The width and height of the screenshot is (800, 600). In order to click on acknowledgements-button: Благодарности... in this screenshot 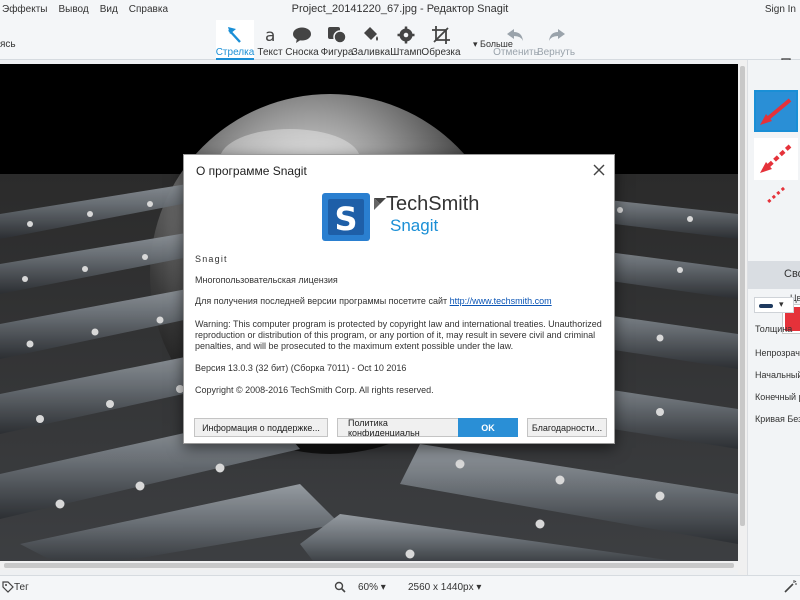, I will do `click(567, 427)`.